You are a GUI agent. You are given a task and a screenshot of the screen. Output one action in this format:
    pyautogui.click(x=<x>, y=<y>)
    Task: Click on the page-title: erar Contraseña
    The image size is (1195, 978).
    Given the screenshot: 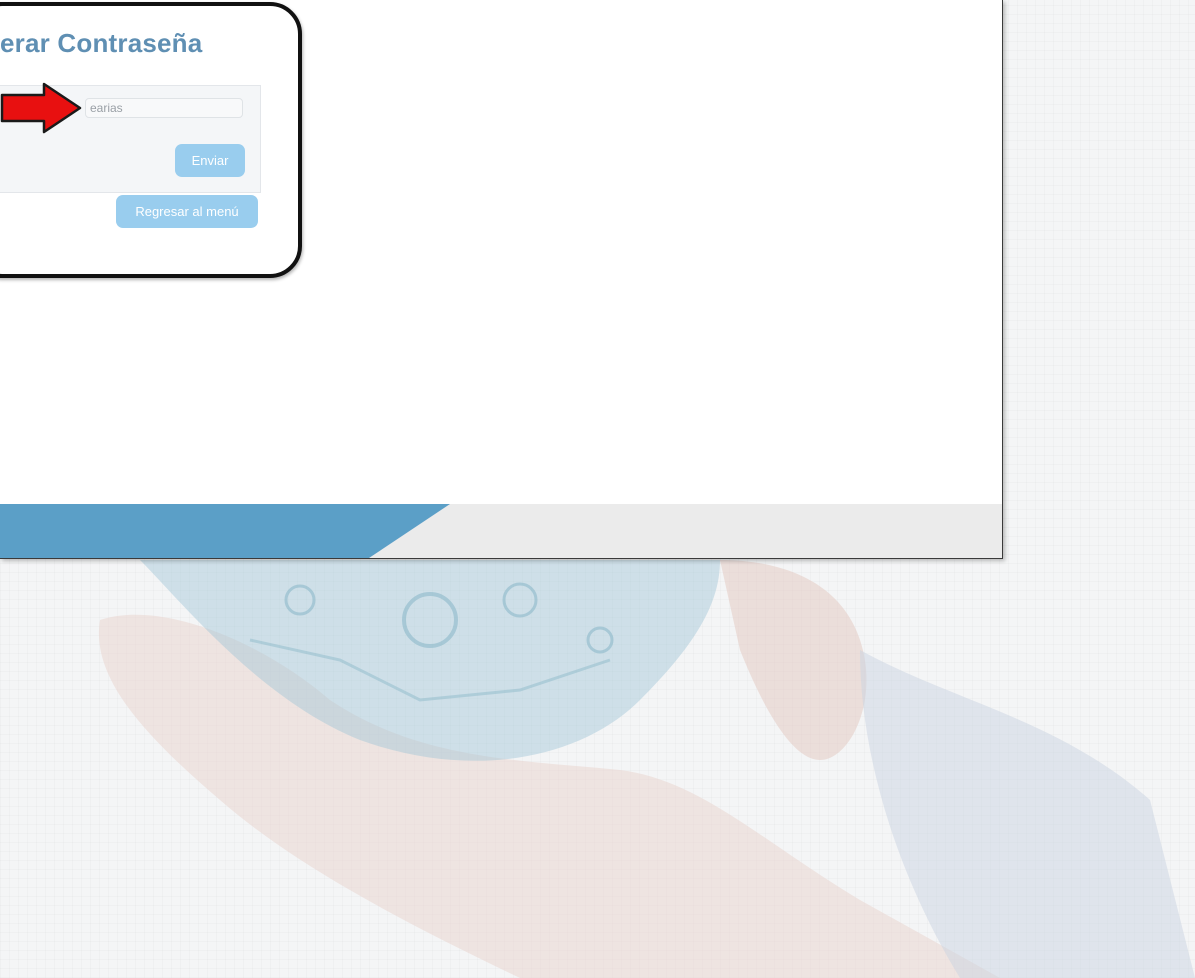 What is the action you would take?
    pyautogui.click(x=101, y=43)
    